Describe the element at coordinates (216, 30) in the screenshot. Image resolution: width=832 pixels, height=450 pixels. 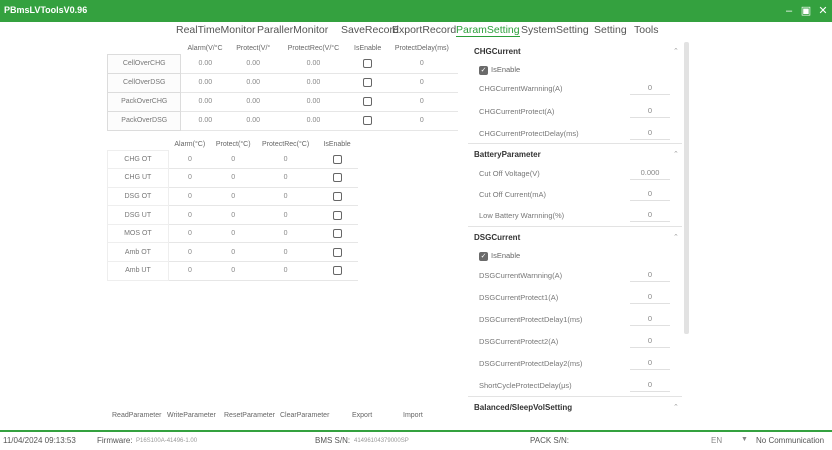
I see `tab-realtimemonitor: RealTimeMonitor` at that location.